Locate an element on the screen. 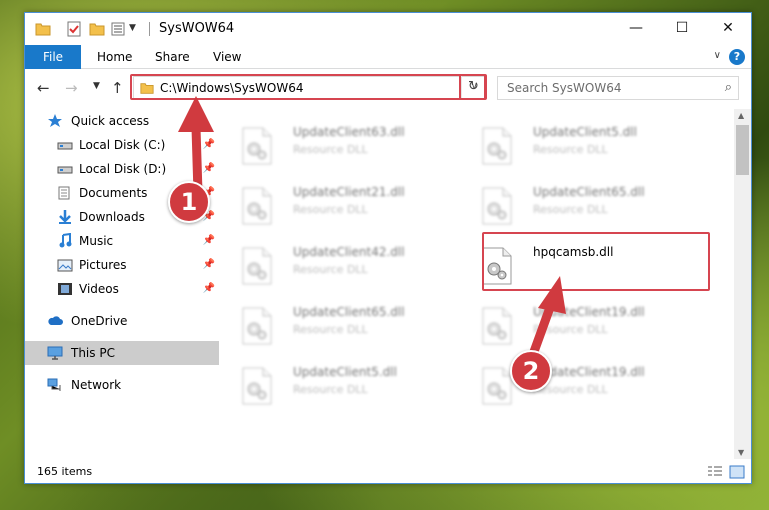  sidebar-item-label: Videos is located at coordinates (99, 289).